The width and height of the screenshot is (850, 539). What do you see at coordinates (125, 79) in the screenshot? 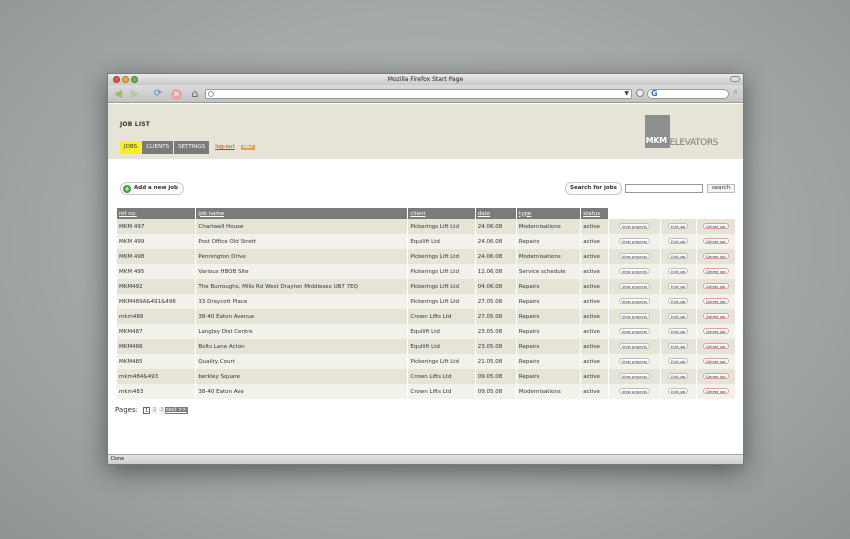
I see `minimize-window-button` at bounding box center [125, 79].